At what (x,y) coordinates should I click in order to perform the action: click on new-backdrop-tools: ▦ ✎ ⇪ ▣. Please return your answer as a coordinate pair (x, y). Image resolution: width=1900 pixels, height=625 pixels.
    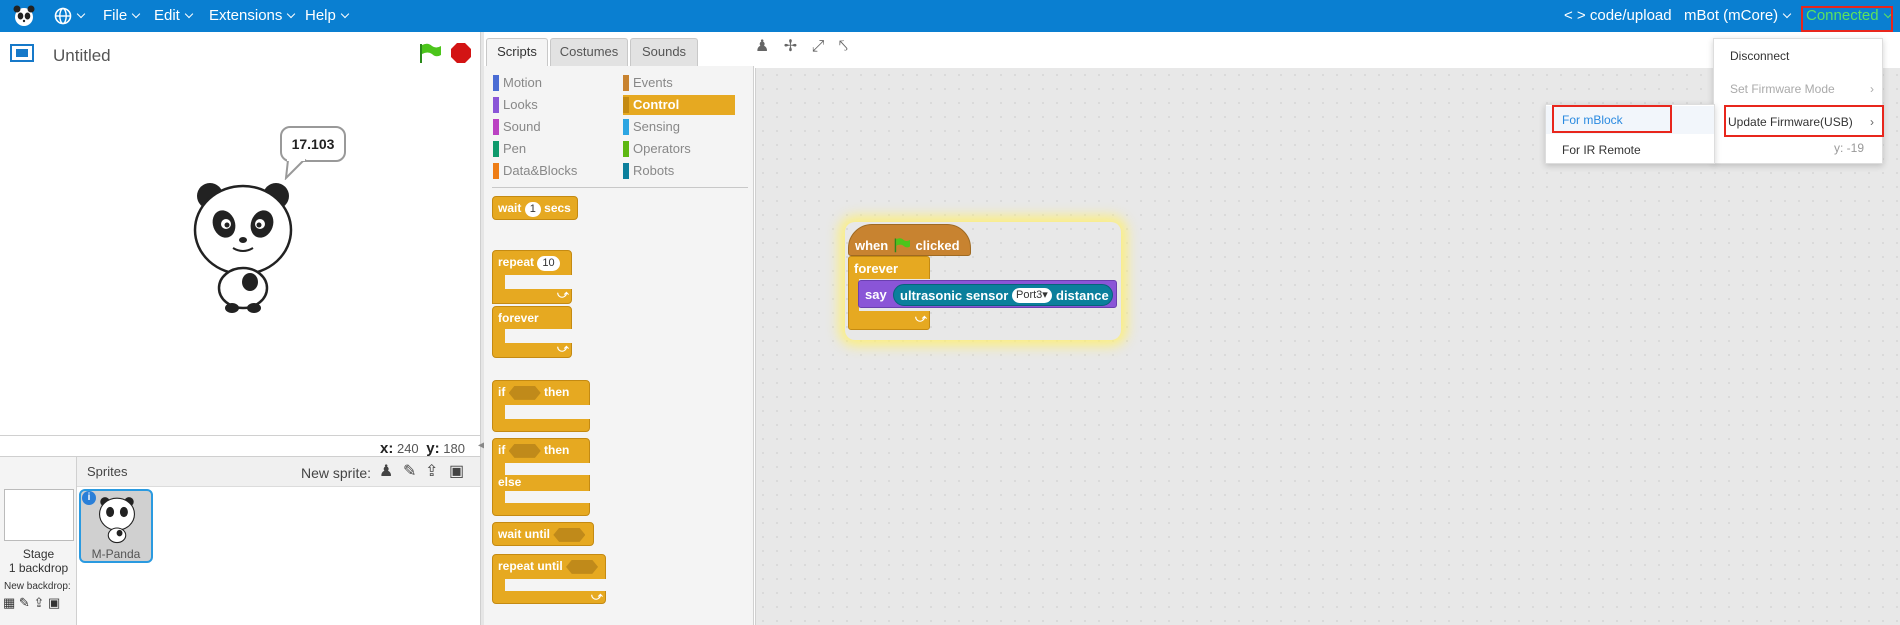
    Looking at the image, I should click on (31, 603).